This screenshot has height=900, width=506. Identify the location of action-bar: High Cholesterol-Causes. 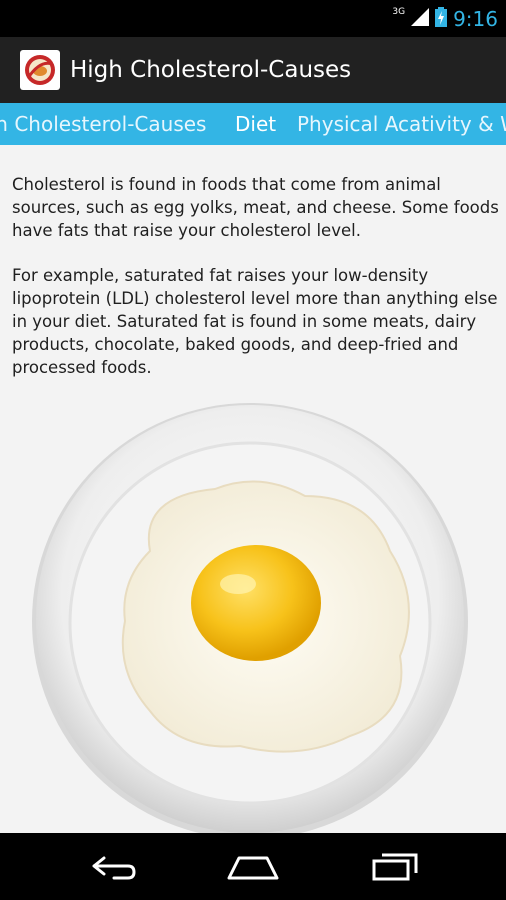
(253, 70).